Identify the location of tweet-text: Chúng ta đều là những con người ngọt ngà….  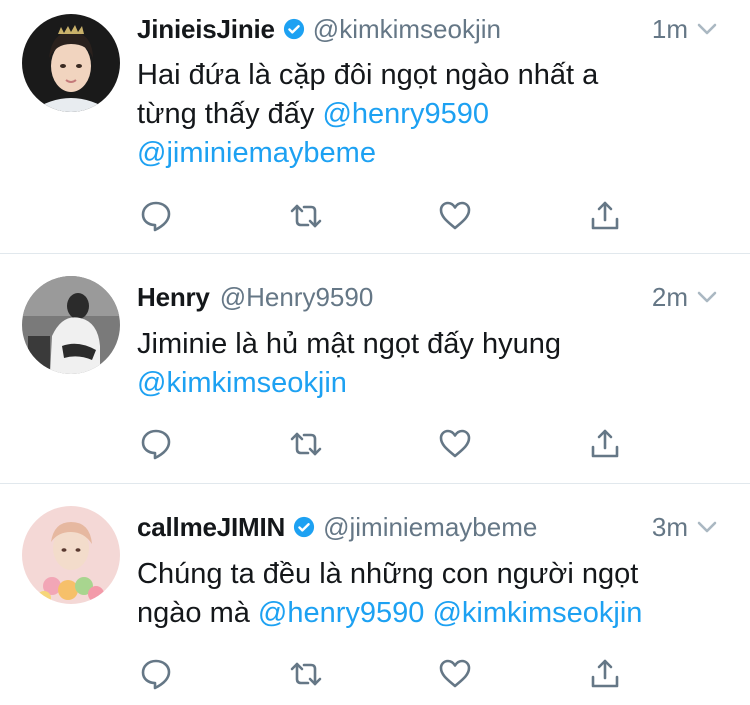
(432, 594).